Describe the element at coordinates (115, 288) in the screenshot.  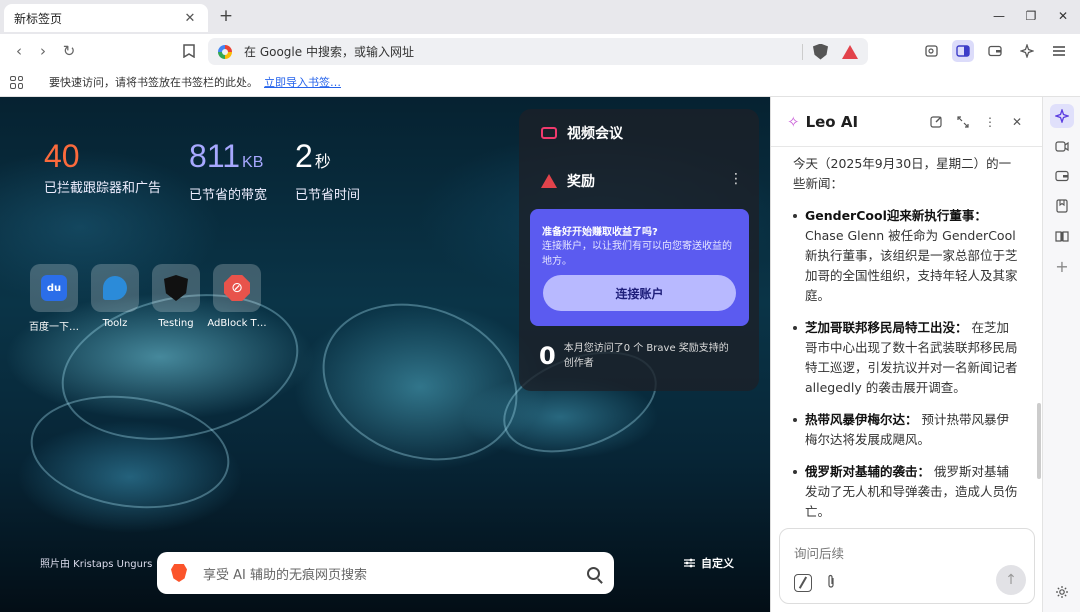
I see `toolz-icon` at that location.